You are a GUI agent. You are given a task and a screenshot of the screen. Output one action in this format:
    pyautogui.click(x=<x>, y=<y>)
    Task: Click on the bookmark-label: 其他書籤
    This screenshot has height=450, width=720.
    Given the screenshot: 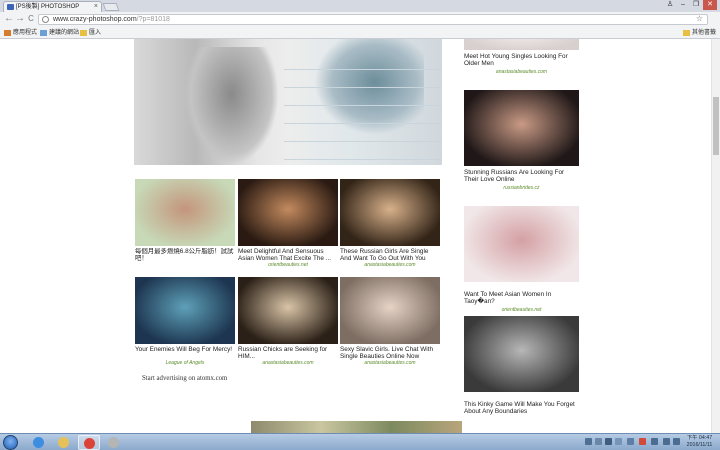 What is the action you would take?
    pyautogui.click(x=704, y=33)
    